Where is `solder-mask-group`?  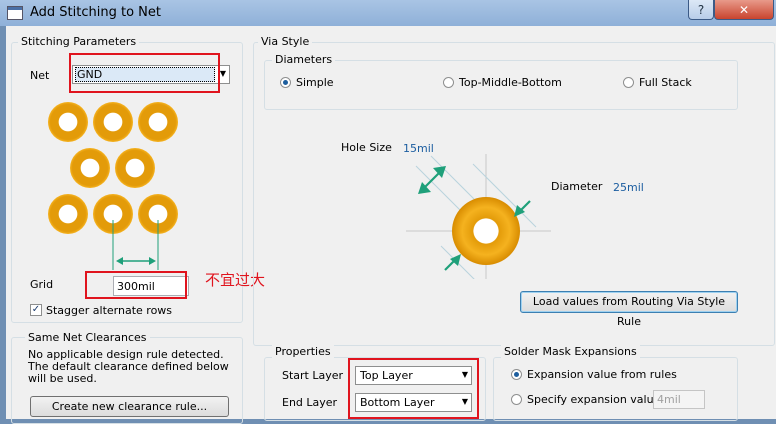 solder-mask-group is located at coordinates (615, 389).